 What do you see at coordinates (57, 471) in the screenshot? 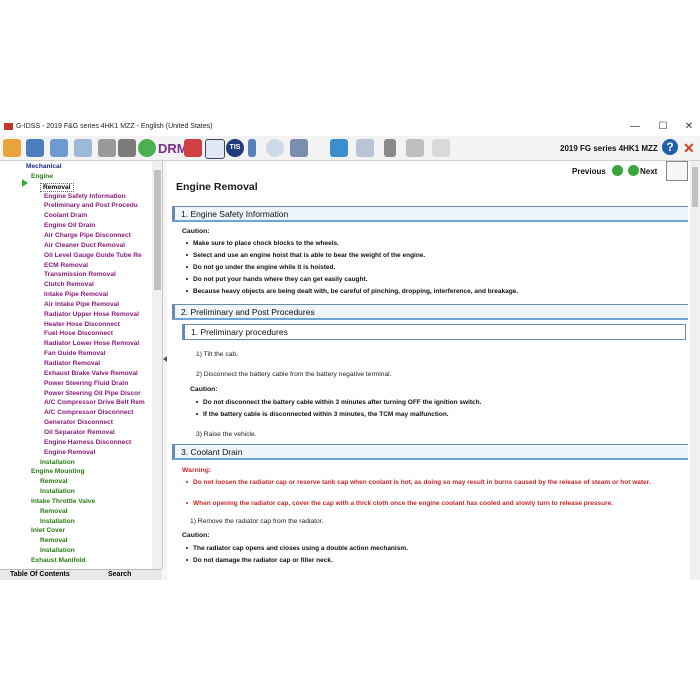
I see `toc-item: Engine Mounting` at bounding box center [57, 471].